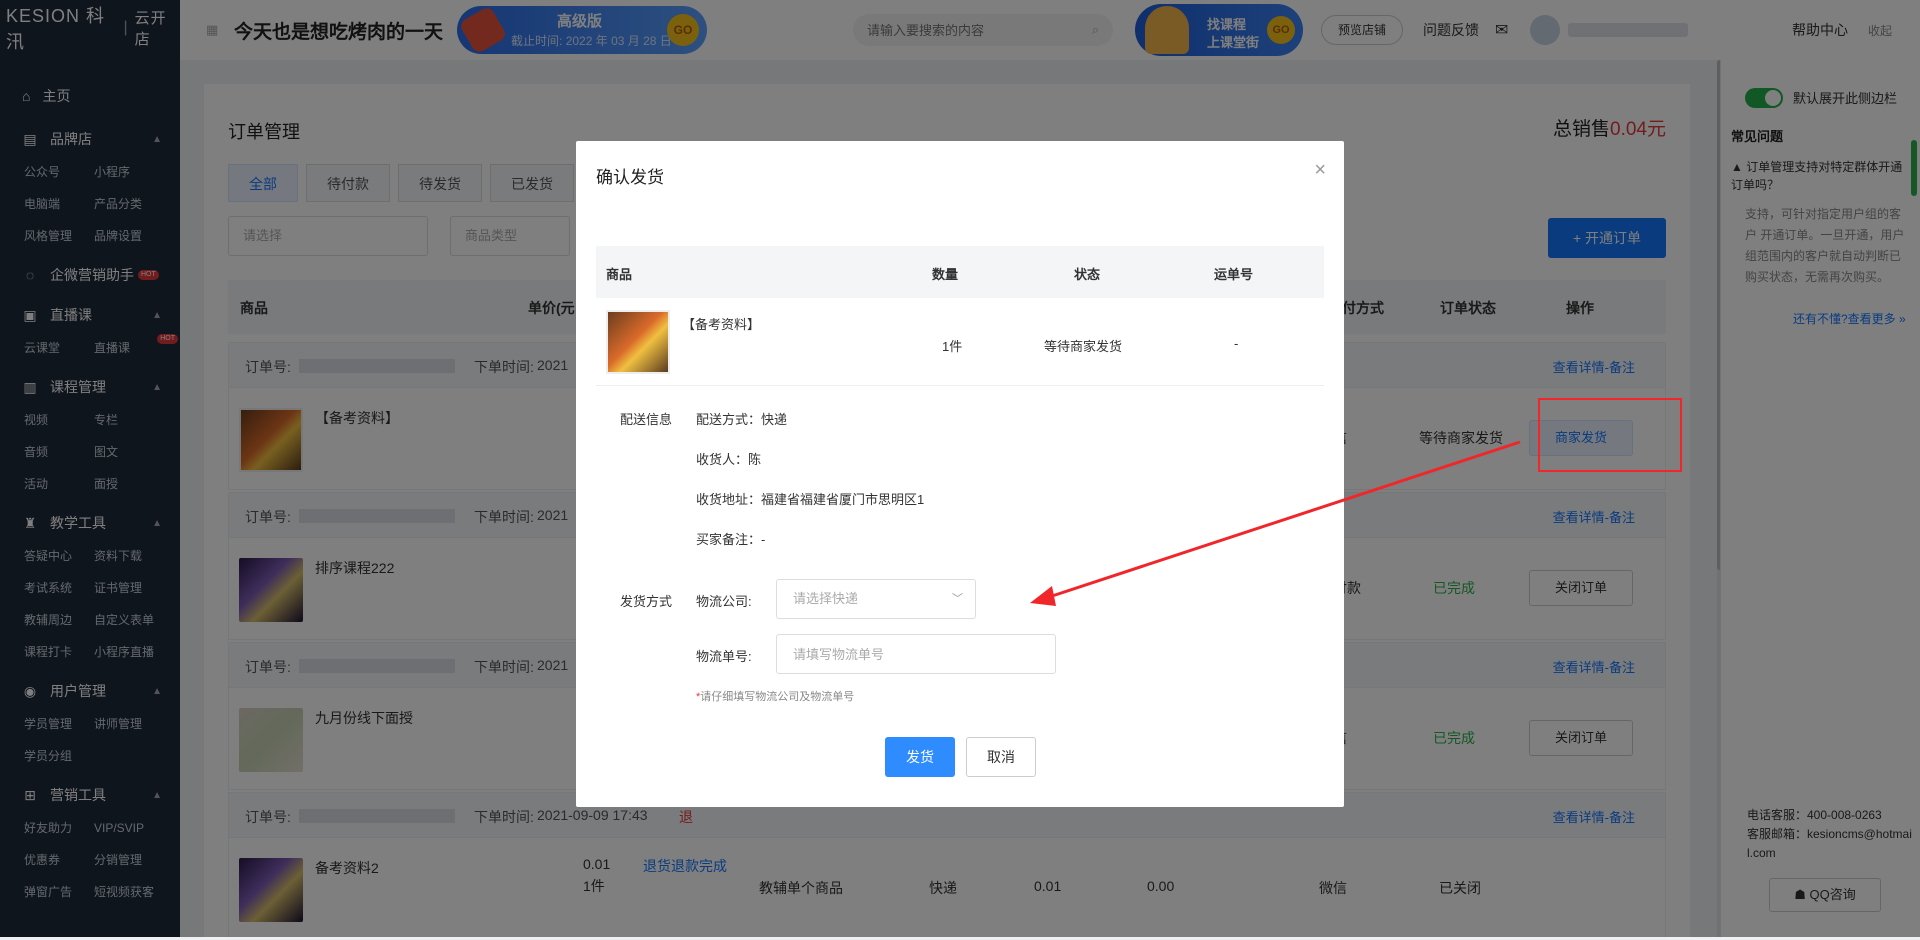  What do you see at coordinates (1234, 274) in the screenshot?
I see `col-waybill: 运单号` at bounding box center [1234, 274].